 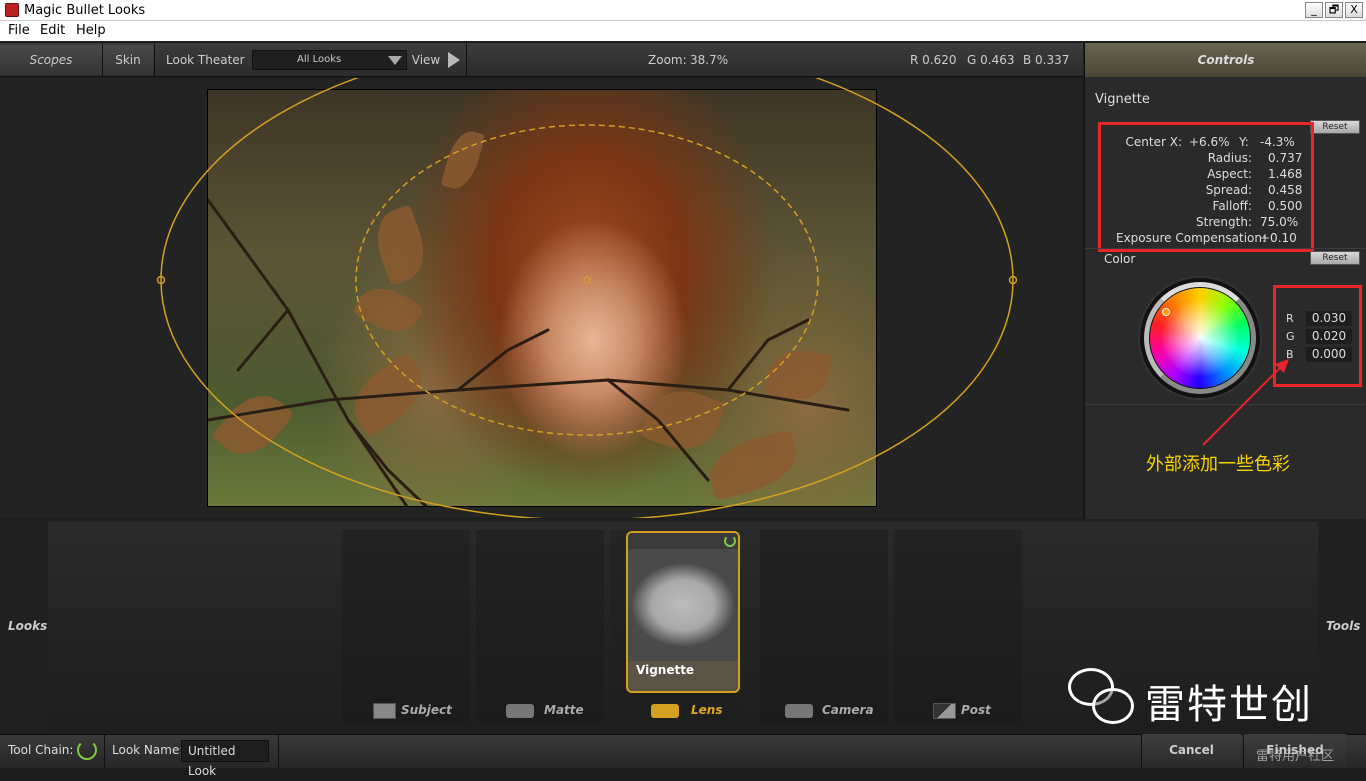 I want to click on readout-b: B 0.337, so click(x=1046, y=60).